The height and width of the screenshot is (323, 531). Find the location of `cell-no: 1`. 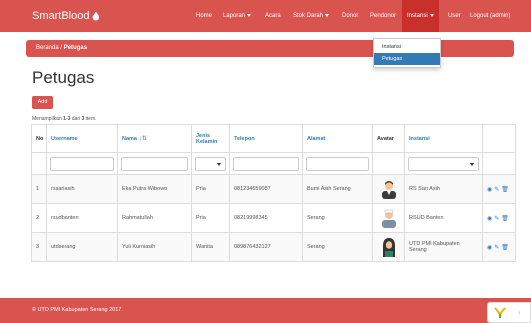

cell-no: 1 is located at coordinates (39, 189).